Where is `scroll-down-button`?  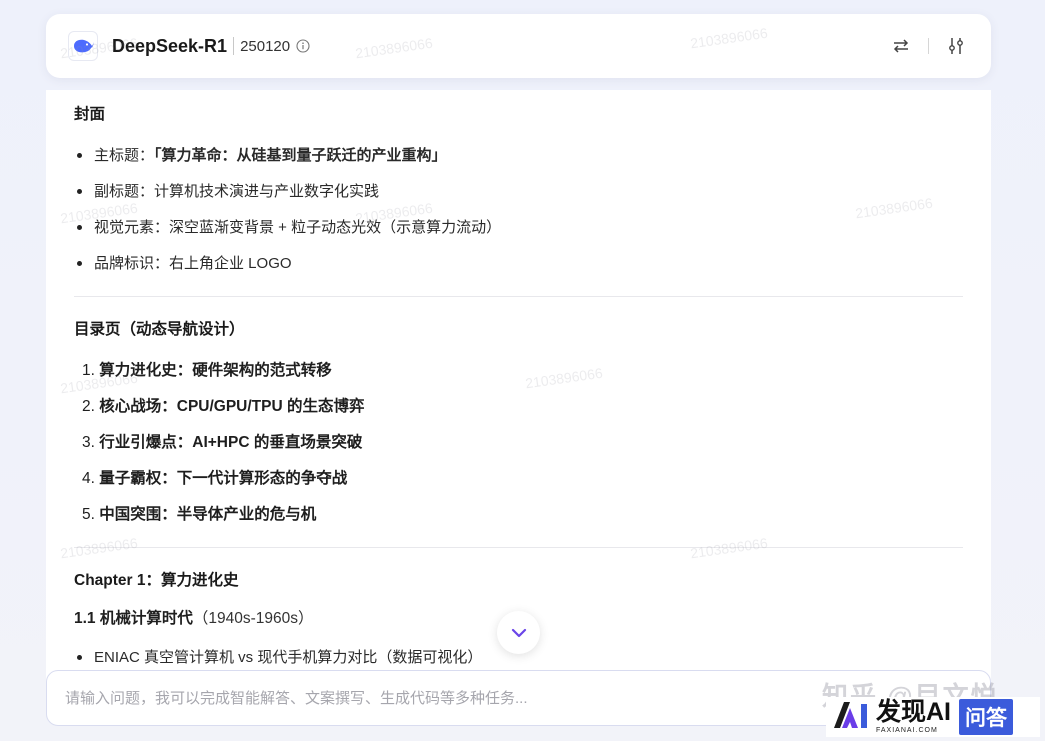 scroll-down-button is located at coordinates (518, 632).